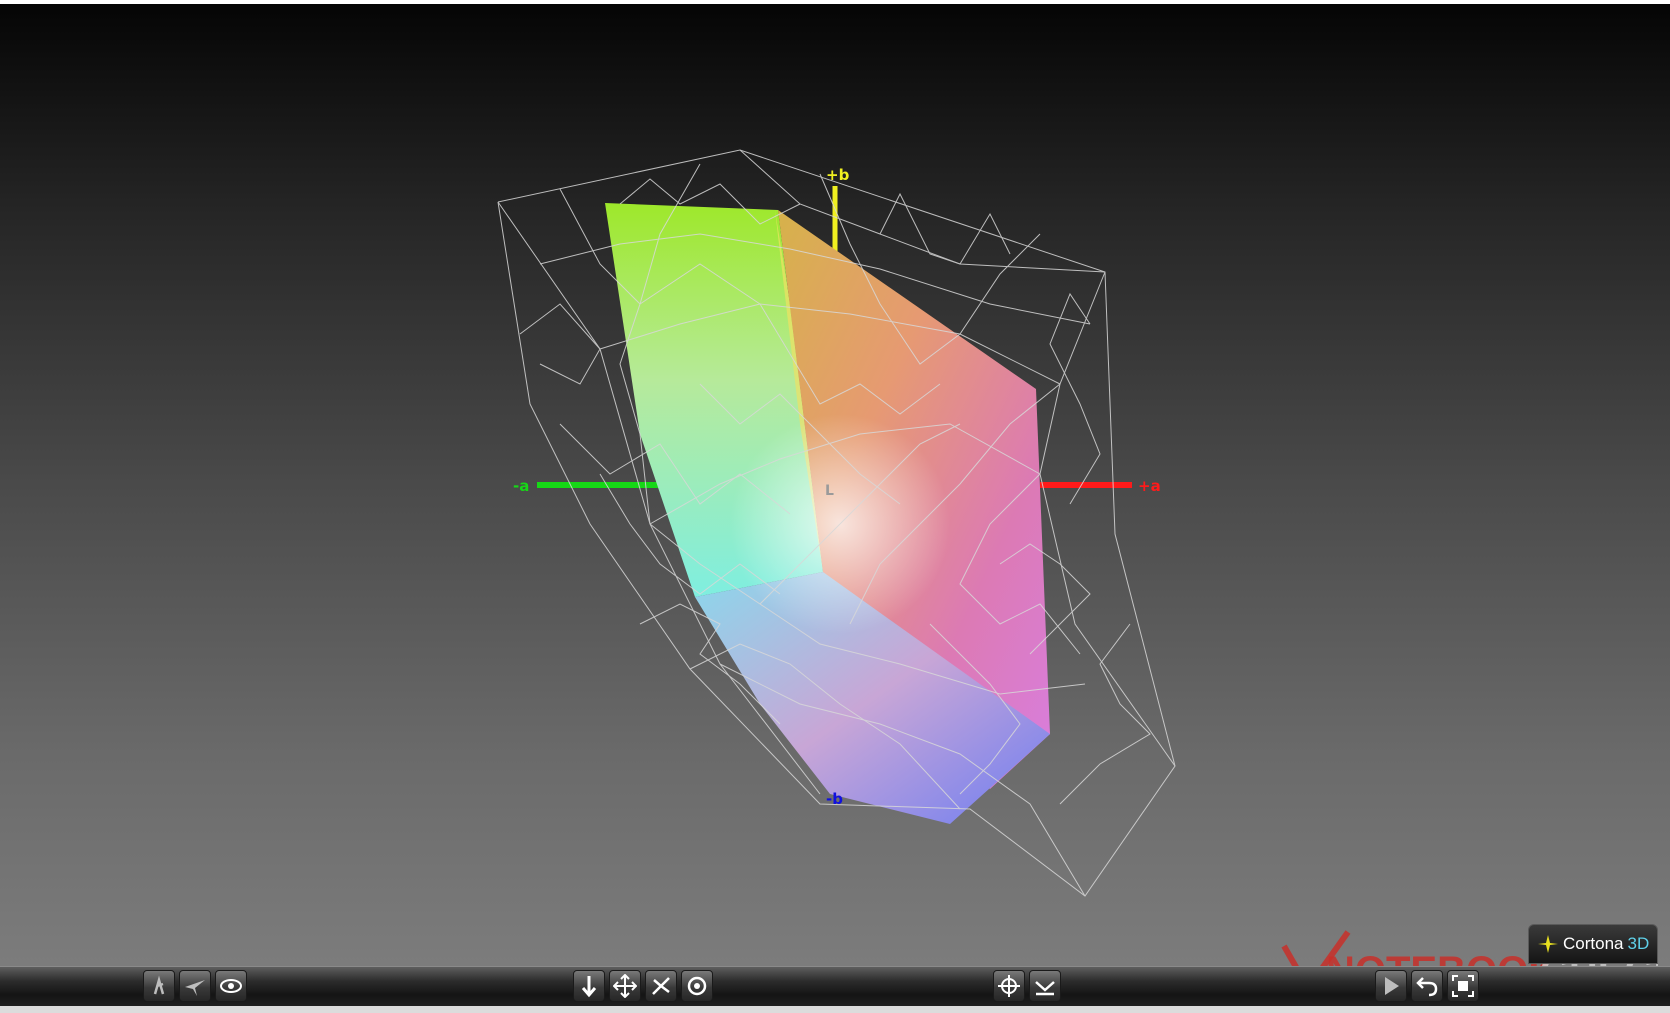 The width and height of the screenshot is (1670, 1013). I want to click on align-button, so click(1045, 986).